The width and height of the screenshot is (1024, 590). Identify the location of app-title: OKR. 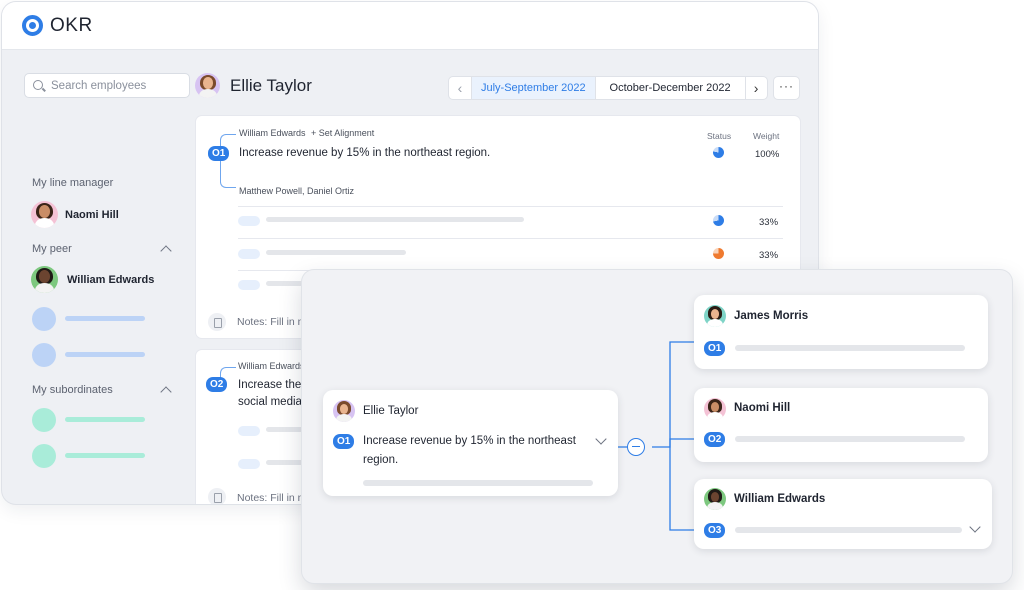
(71, 25).